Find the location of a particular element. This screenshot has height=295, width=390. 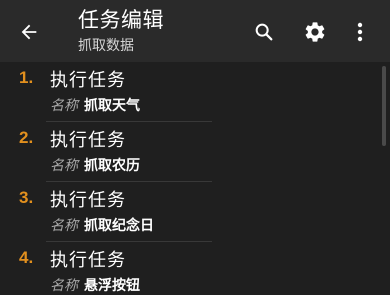

task-detail: 名称 抓取天气 is located at coordinates (95, 105).